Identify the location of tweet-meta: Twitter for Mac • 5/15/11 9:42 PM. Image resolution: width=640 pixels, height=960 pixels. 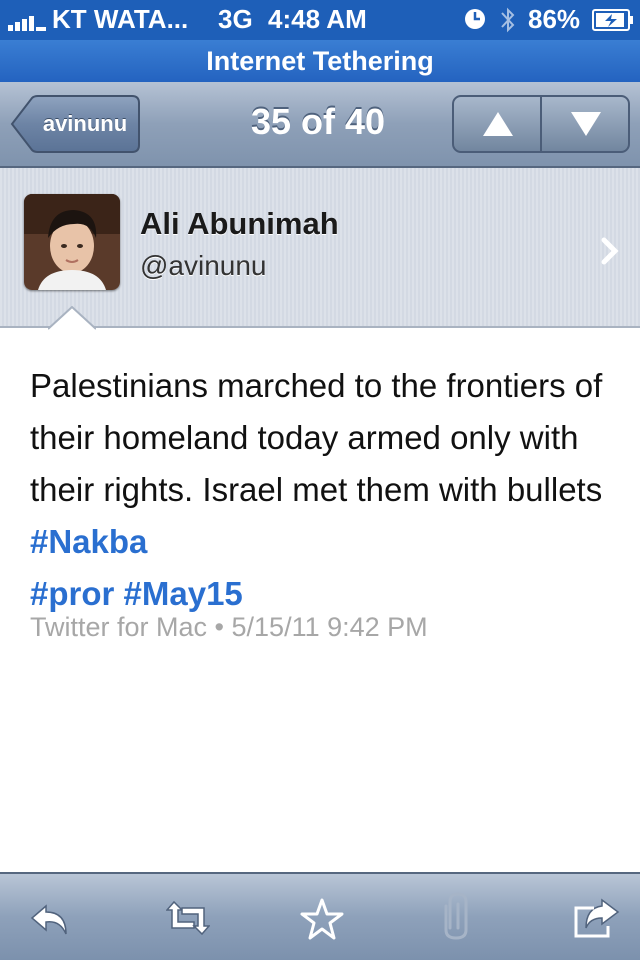
(229, 627).